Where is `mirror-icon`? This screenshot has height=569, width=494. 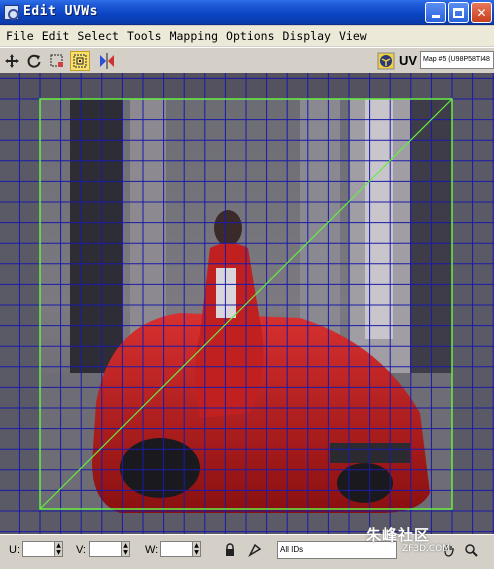
mirror-icon is located at coordinates (107, 61).